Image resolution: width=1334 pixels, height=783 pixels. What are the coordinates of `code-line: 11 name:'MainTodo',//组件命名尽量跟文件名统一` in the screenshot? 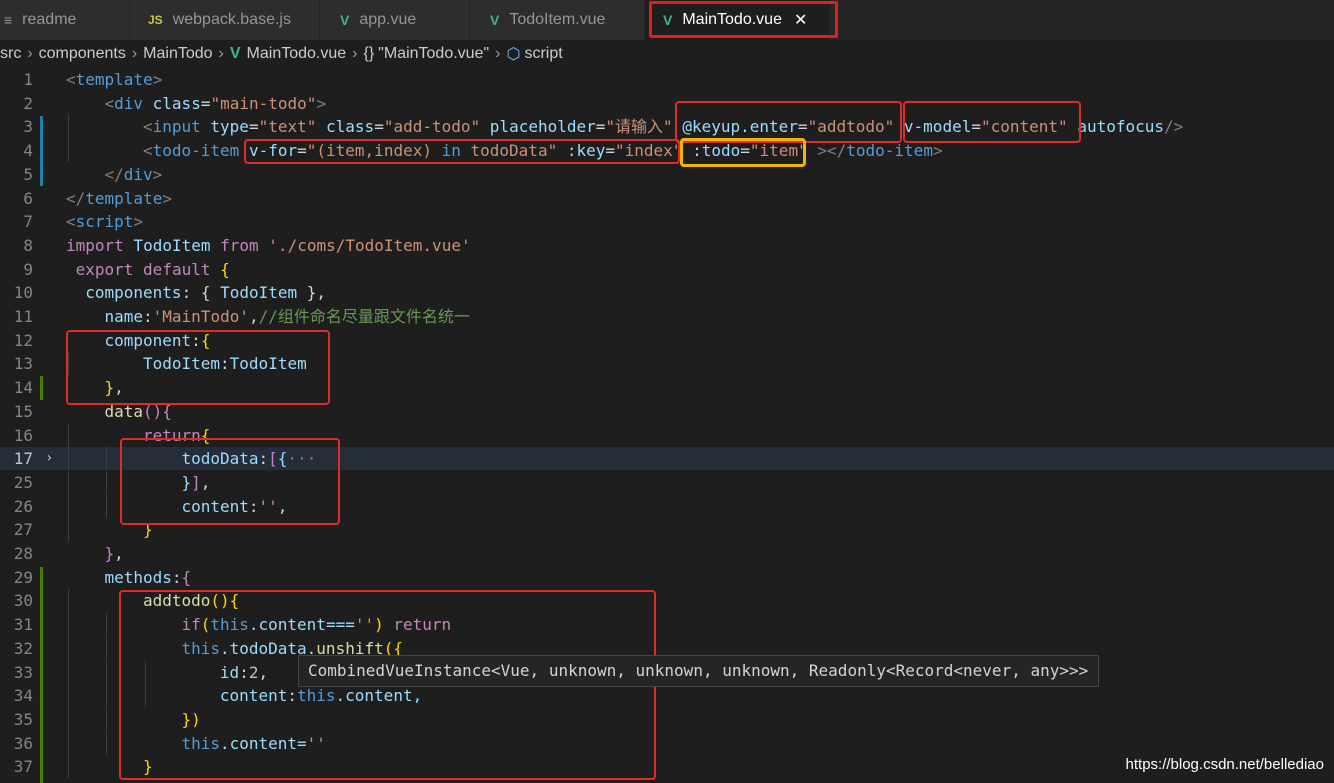 It's located at (667, 316).